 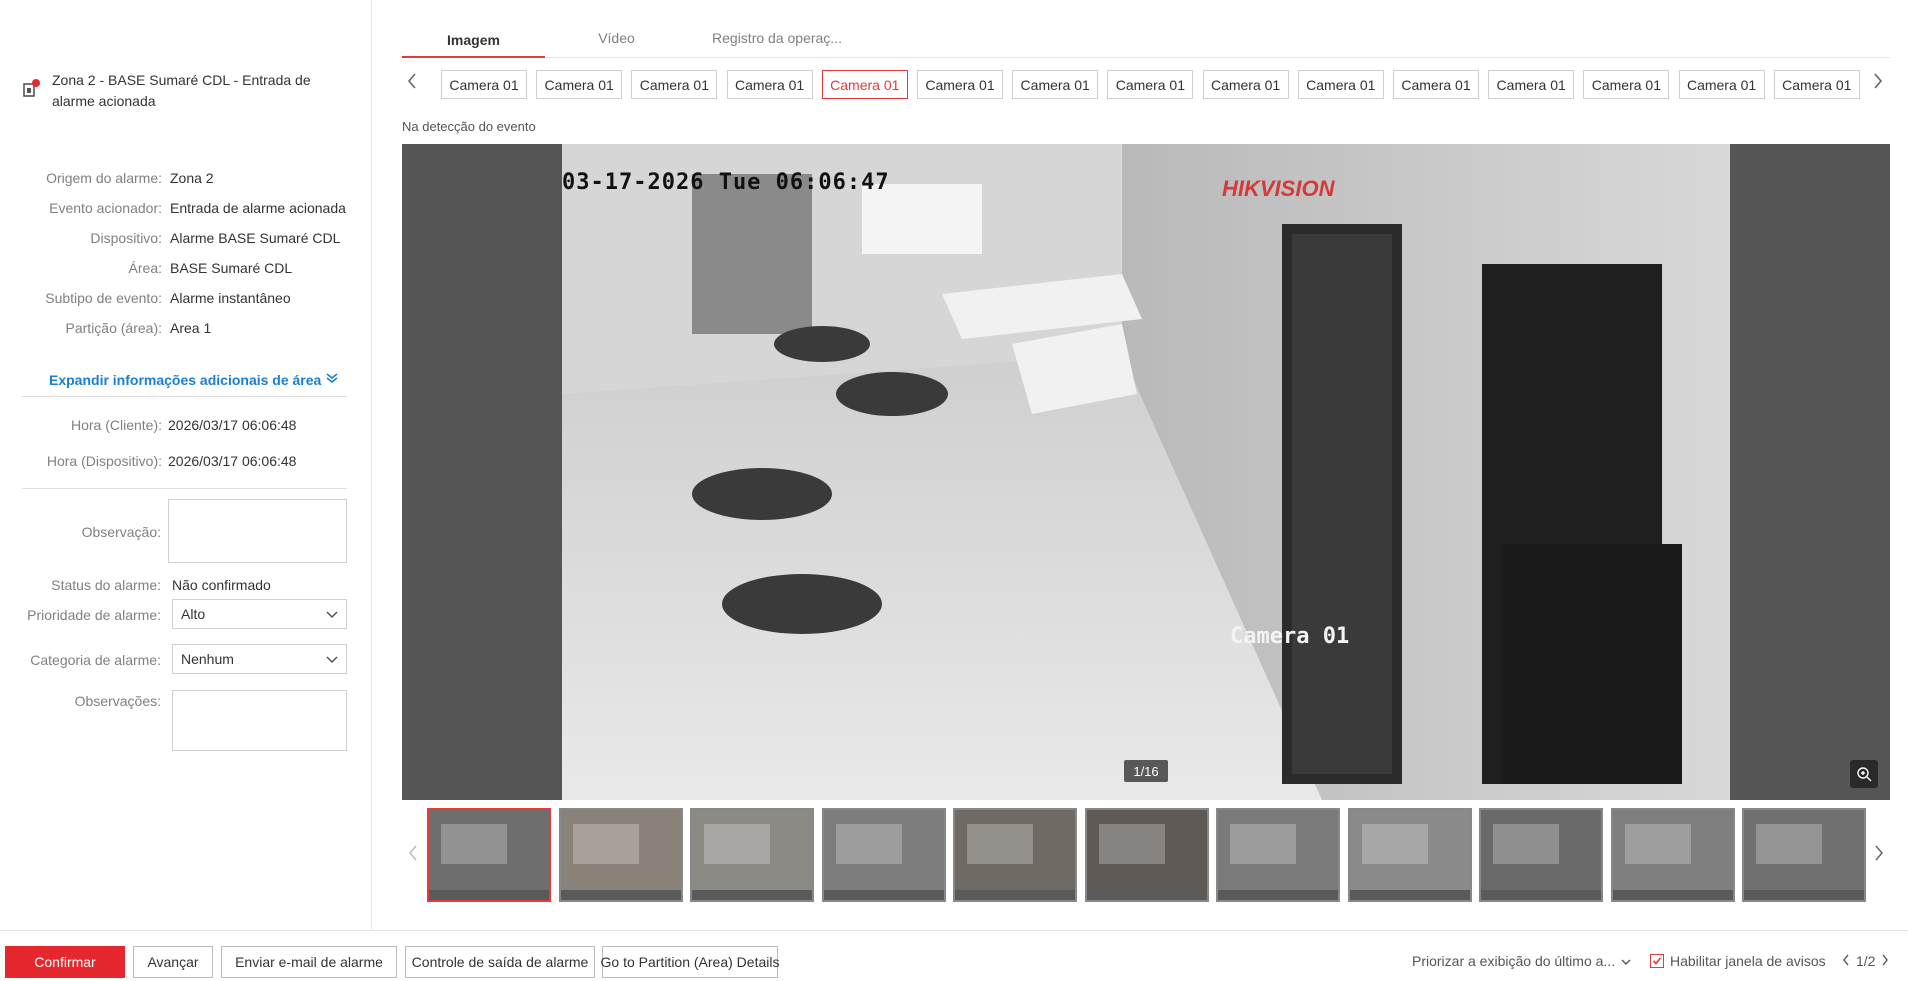 What do you see at coordinates (126, 238) in the screenshot?
I see `info-label: Dispositivo:` at bounding box center [126, 238].